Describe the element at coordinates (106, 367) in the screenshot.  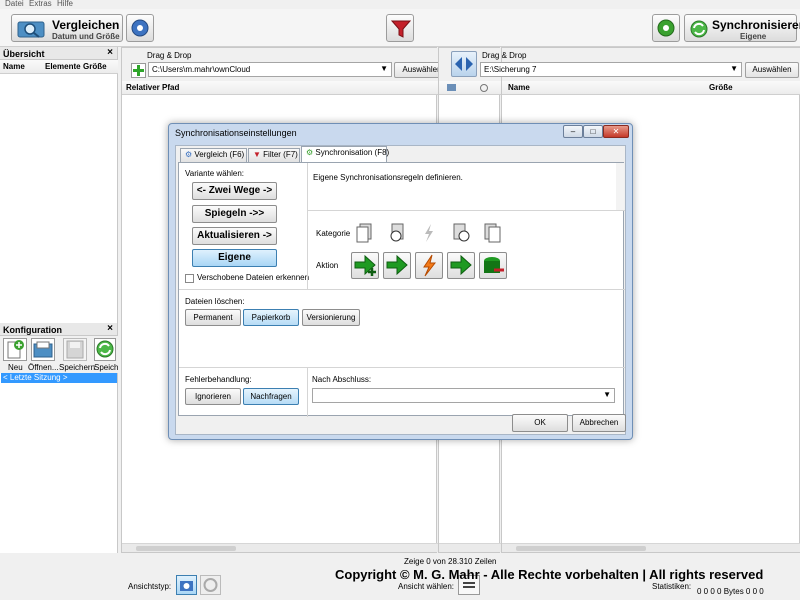
I see `config-saveas-label: Speich` at that location.